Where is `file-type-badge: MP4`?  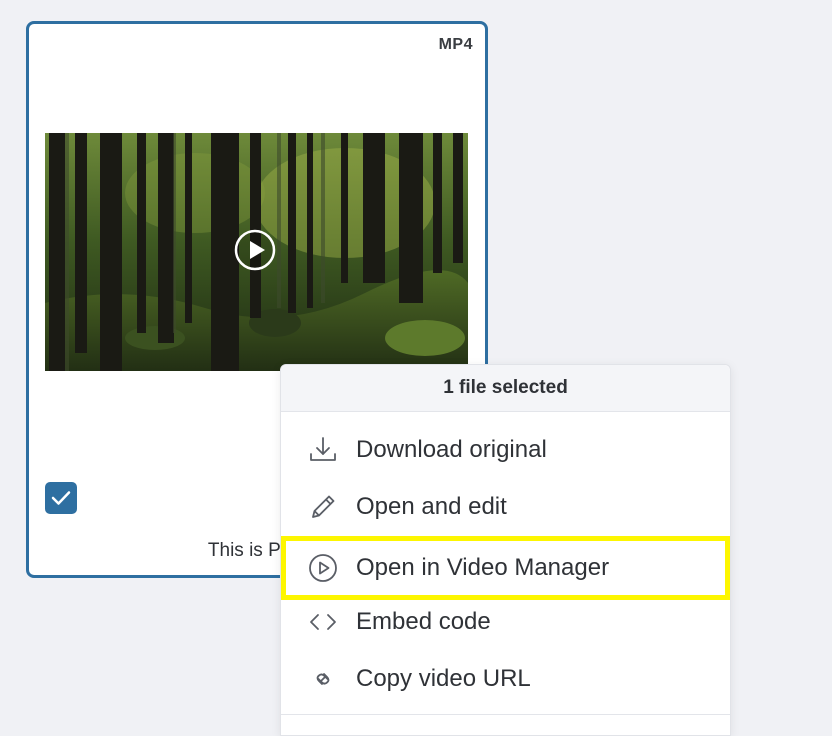
file-type-badge: MP4 is located at coordinates (455, 44).